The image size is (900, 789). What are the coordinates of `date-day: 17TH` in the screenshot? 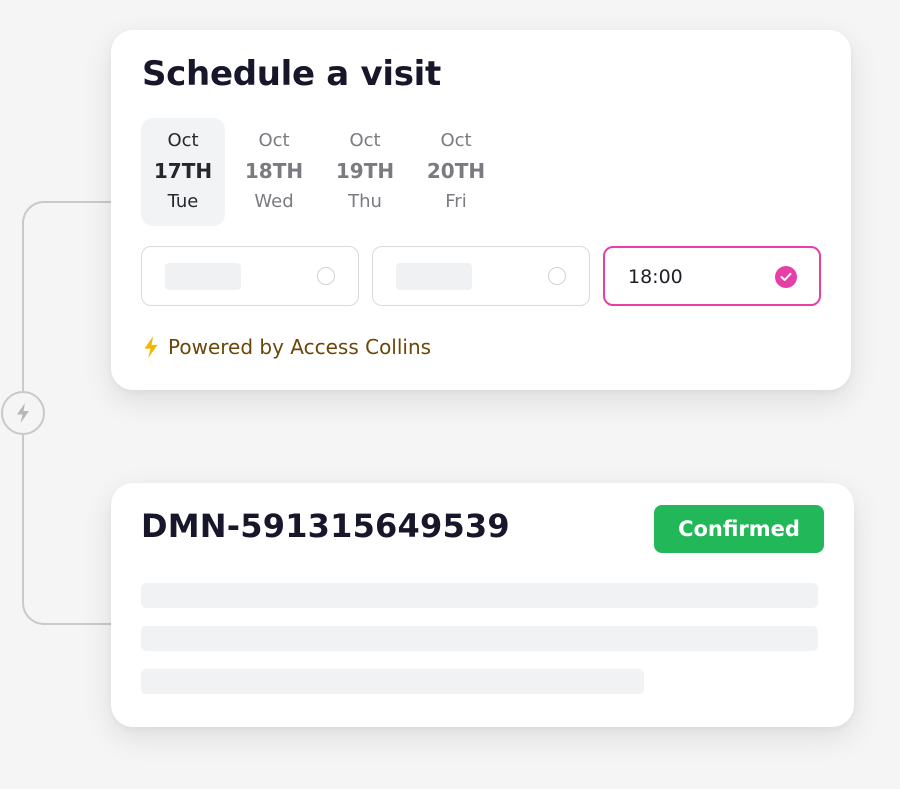 It's located at (183, 171).